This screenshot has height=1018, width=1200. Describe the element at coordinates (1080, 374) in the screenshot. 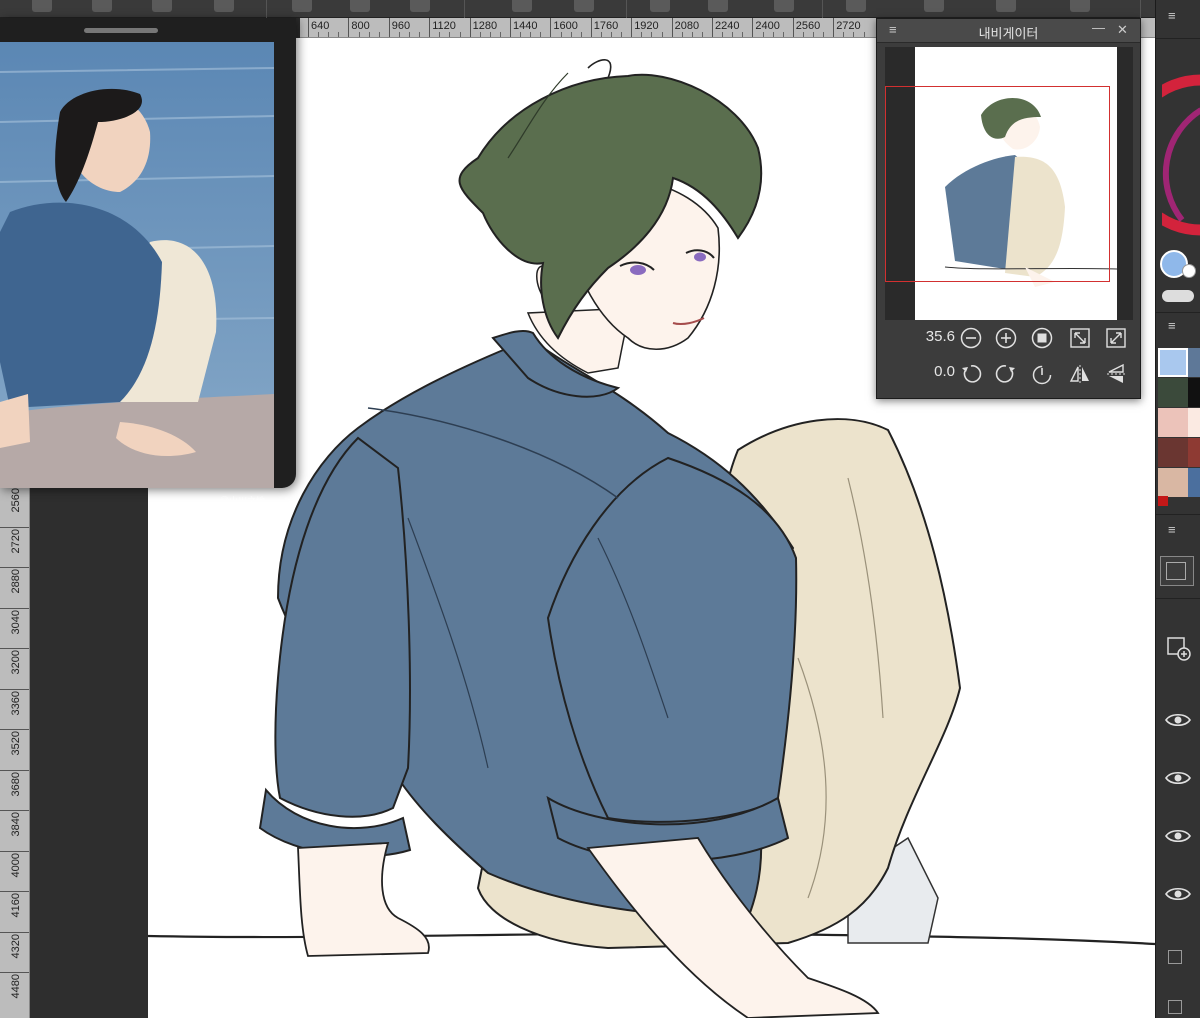

I see `flip-horizontal-icon` at that location.